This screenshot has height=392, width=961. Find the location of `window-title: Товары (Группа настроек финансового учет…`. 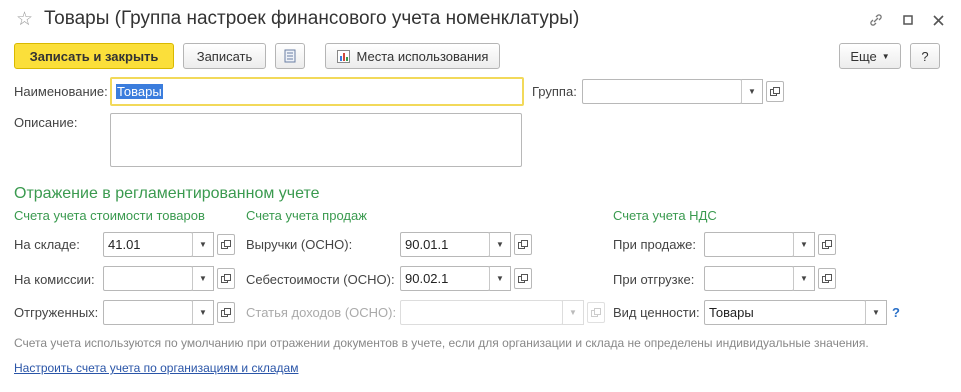

window-title: Товары (Группа настроек финансового учет… is located at coordinates (312, 18).